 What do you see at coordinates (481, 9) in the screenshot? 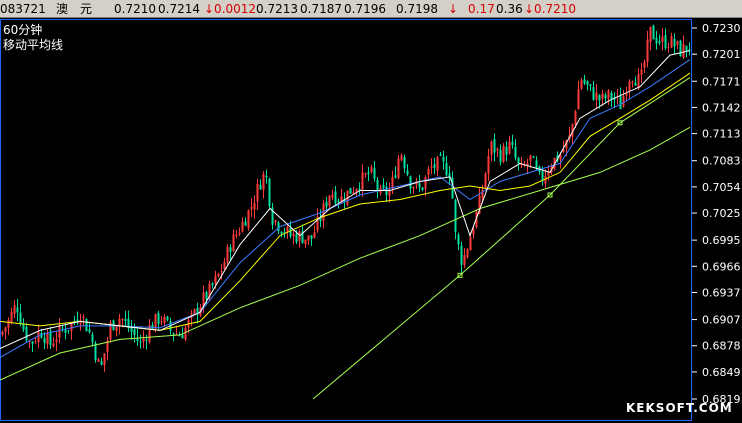
I see `quote-change-pct: 0.17` at bounding box center [481, 9].